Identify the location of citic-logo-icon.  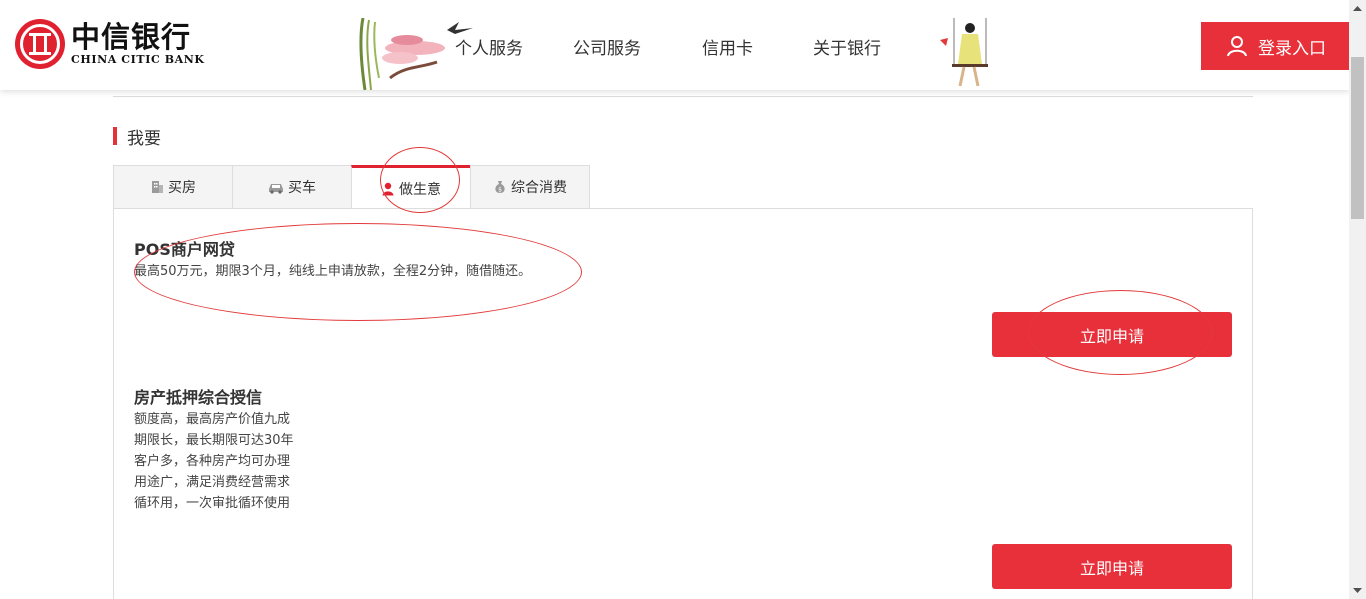
(40, 44).